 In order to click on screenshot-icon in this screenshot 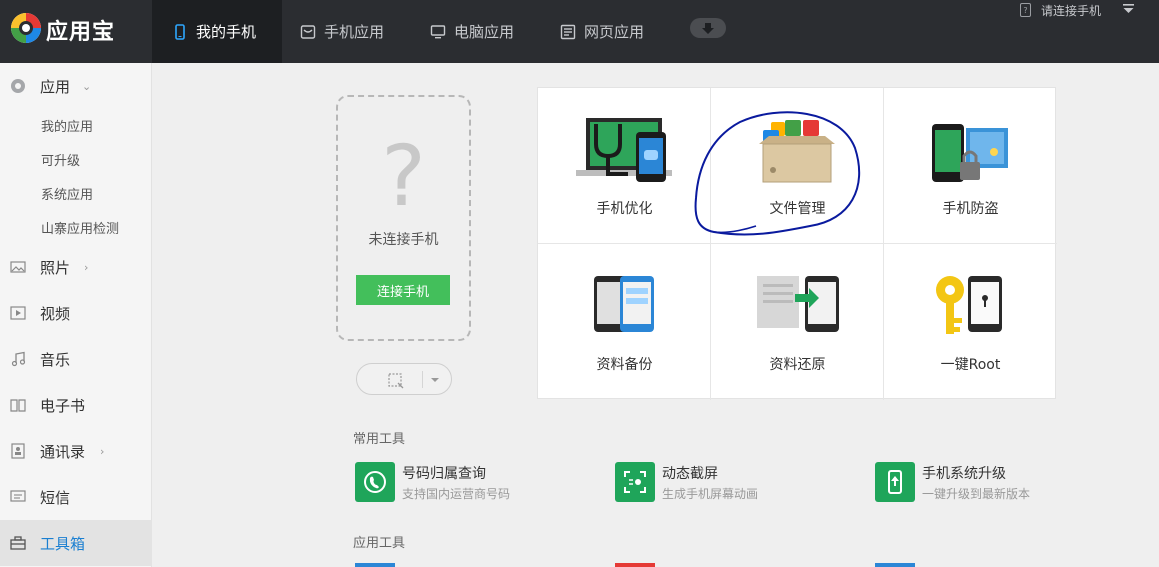, I will do `click(396, 381)`.